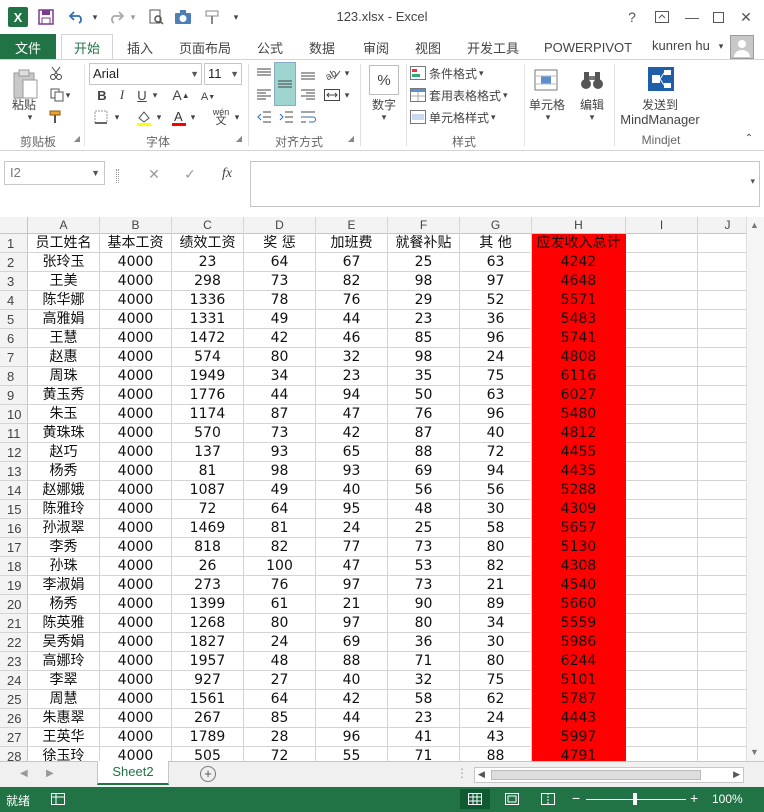 The image size is (764, 812). What do you see at coordinates (660, 119) in the screenshot?
I see `mindmanager-button: MindManager` at bounding box center [660, 119].